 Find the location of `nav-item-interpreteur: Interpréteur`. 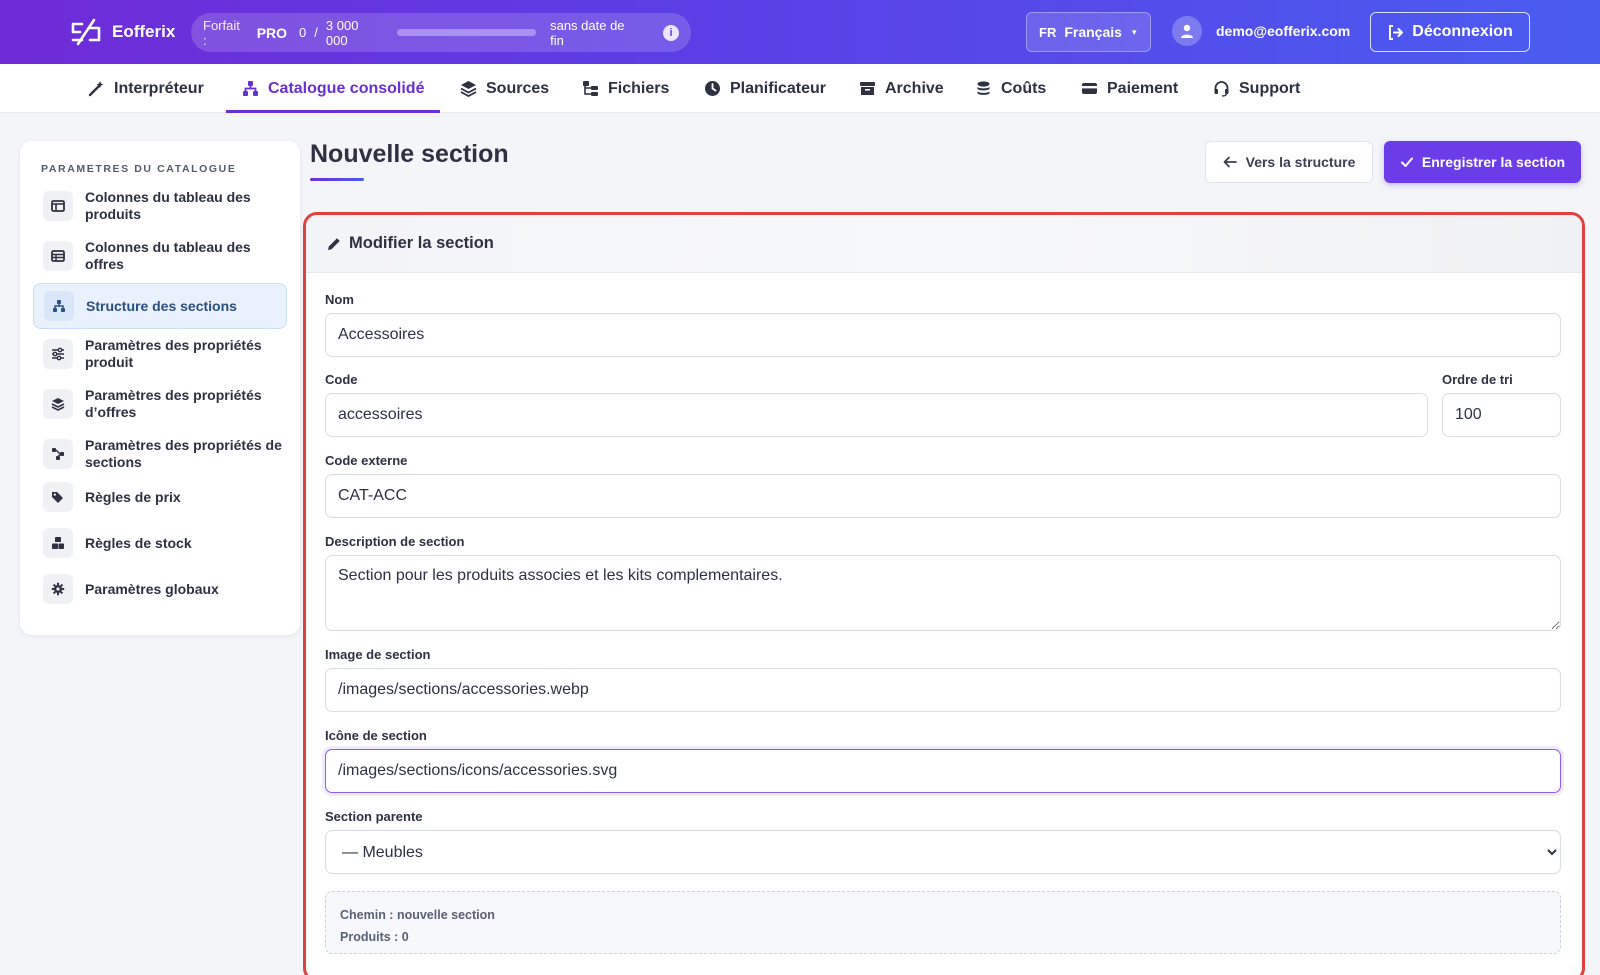

nav-item-interpreteur: Interpréteur is located at coordinates (146, 88).